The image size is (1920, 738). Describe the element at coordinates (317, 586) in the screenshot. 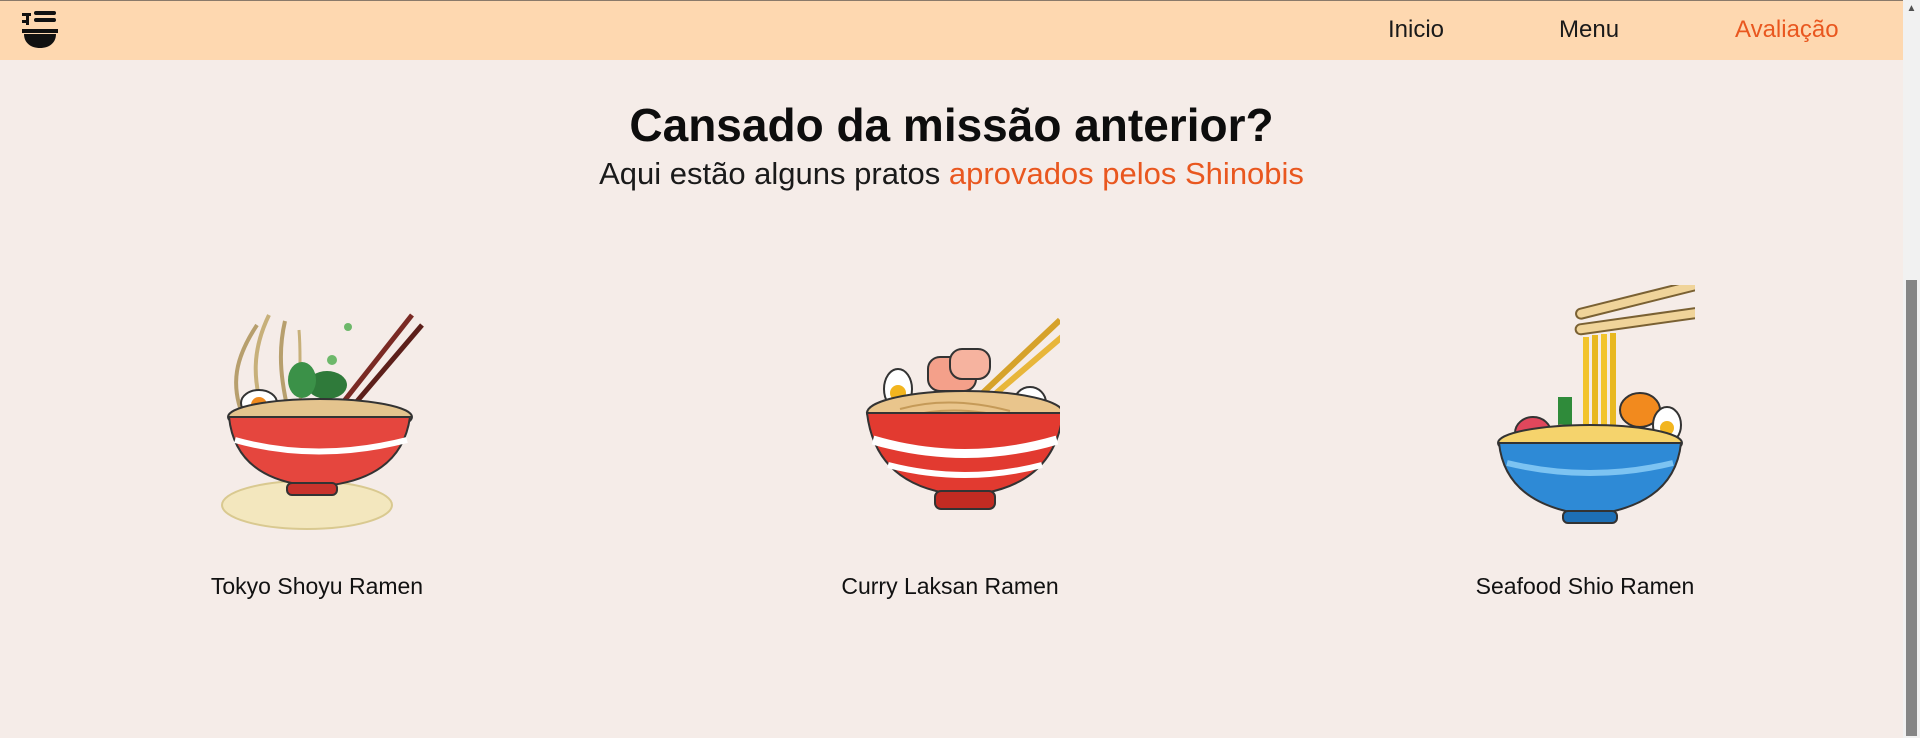

I see `dish-name: Tokyo Shoyu Ramen` at that location.